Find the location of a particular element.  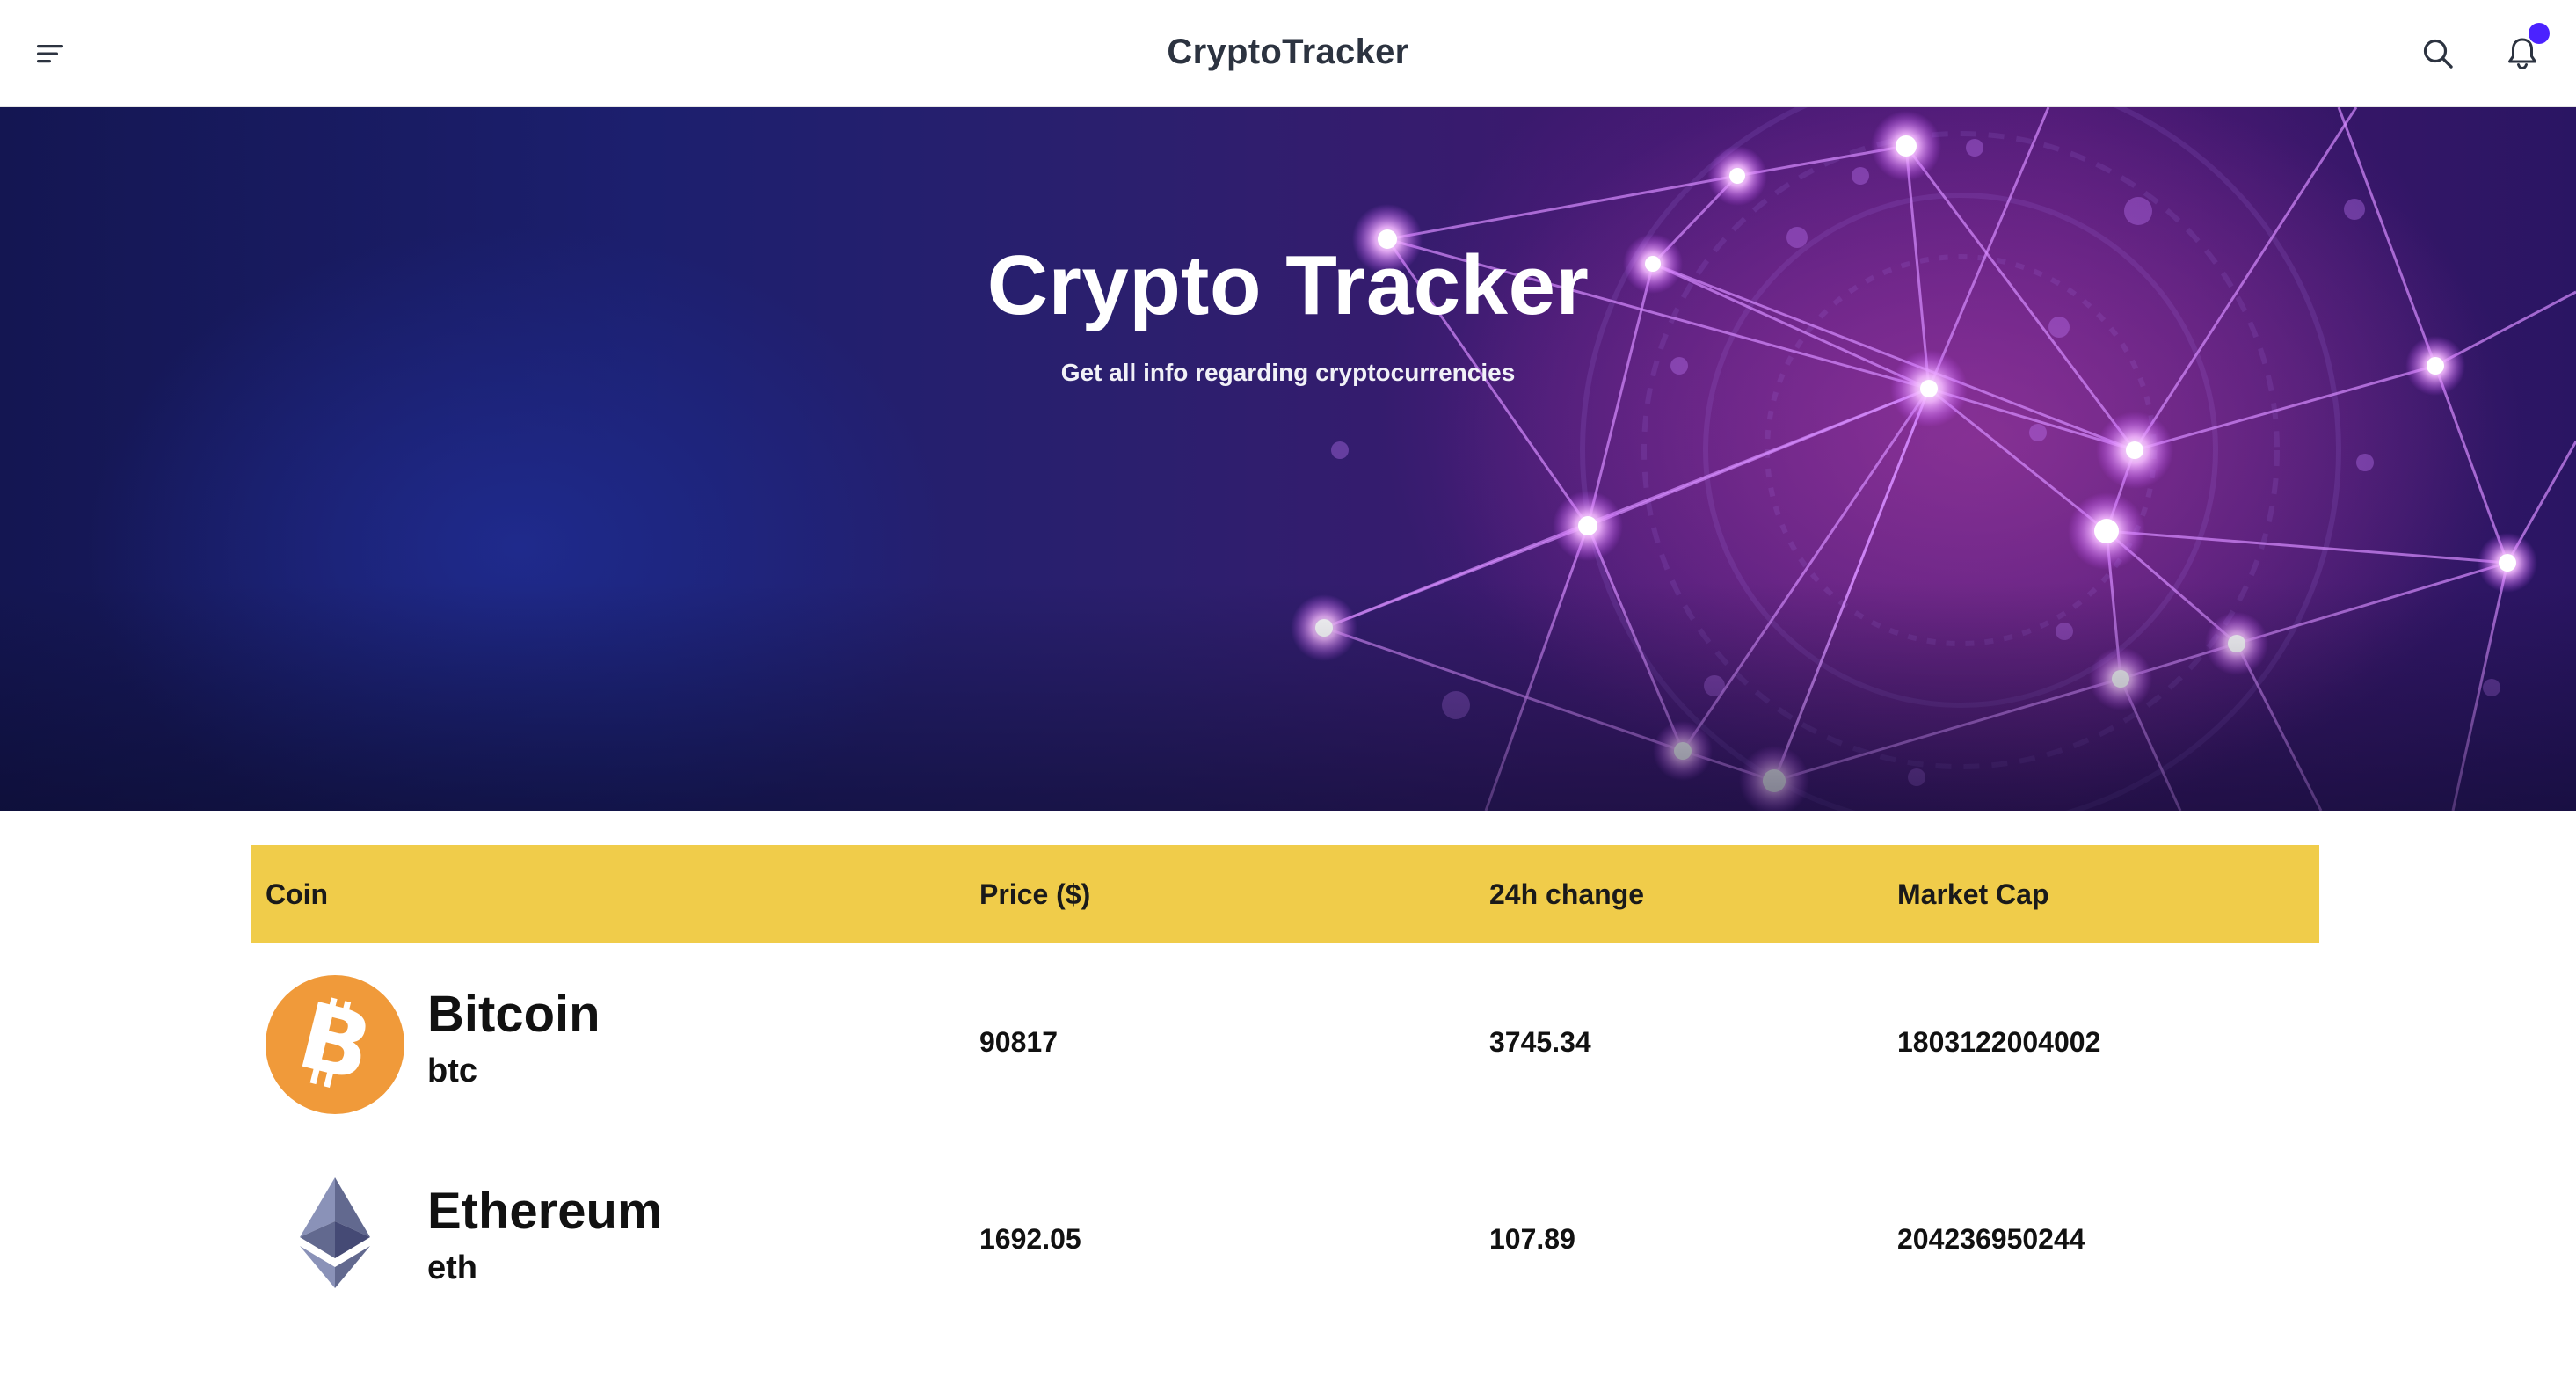

bitcoin-icon: B is located at coordinates (335, 1044).